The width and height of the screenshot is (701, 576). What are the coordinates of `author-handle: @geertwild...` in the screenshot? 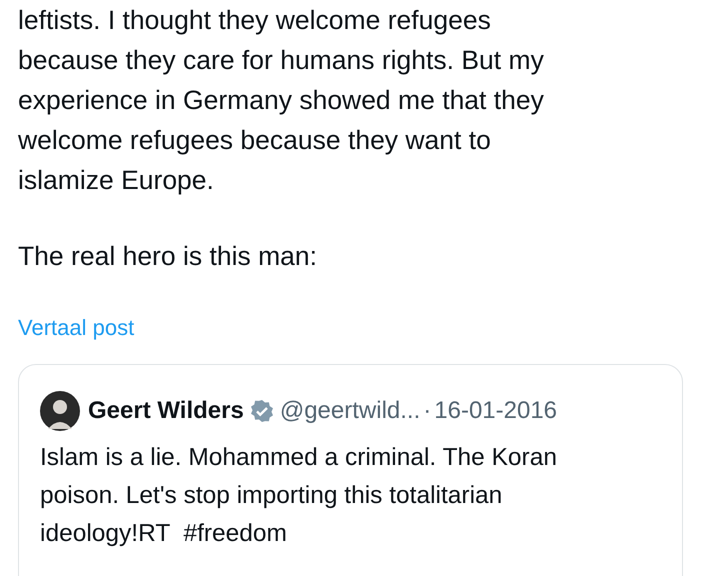 It's located at (350, 411).